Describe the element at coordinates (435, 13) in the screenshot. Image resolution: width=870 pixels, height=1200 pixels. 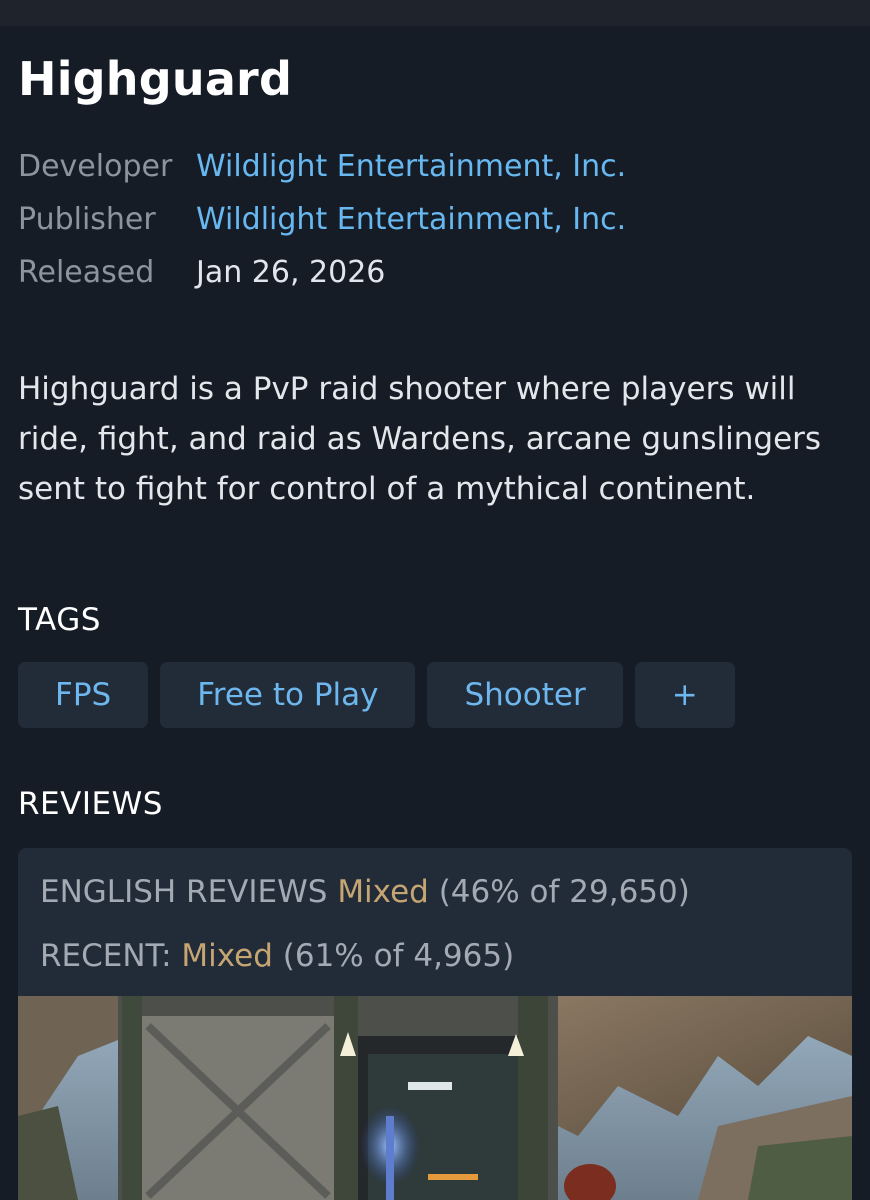
I see `top-status-bar` at that location.